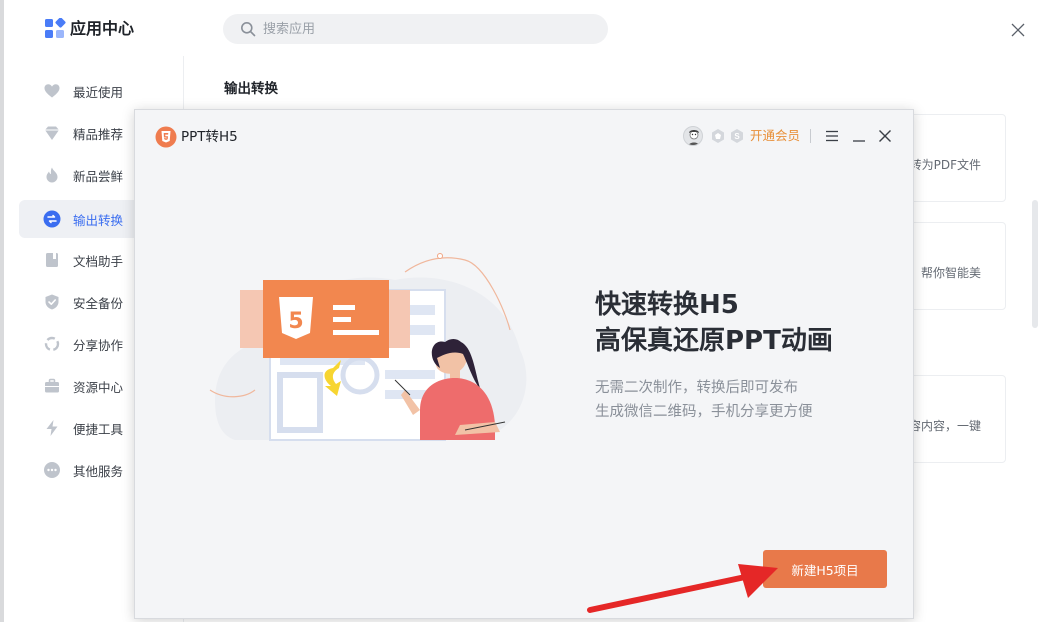 The height and width of the screenshot is (622, 1048). What do you see at coordinates (52, 91) in the screenshot?
I see `heart-icon` at bounding box center [52, 91].